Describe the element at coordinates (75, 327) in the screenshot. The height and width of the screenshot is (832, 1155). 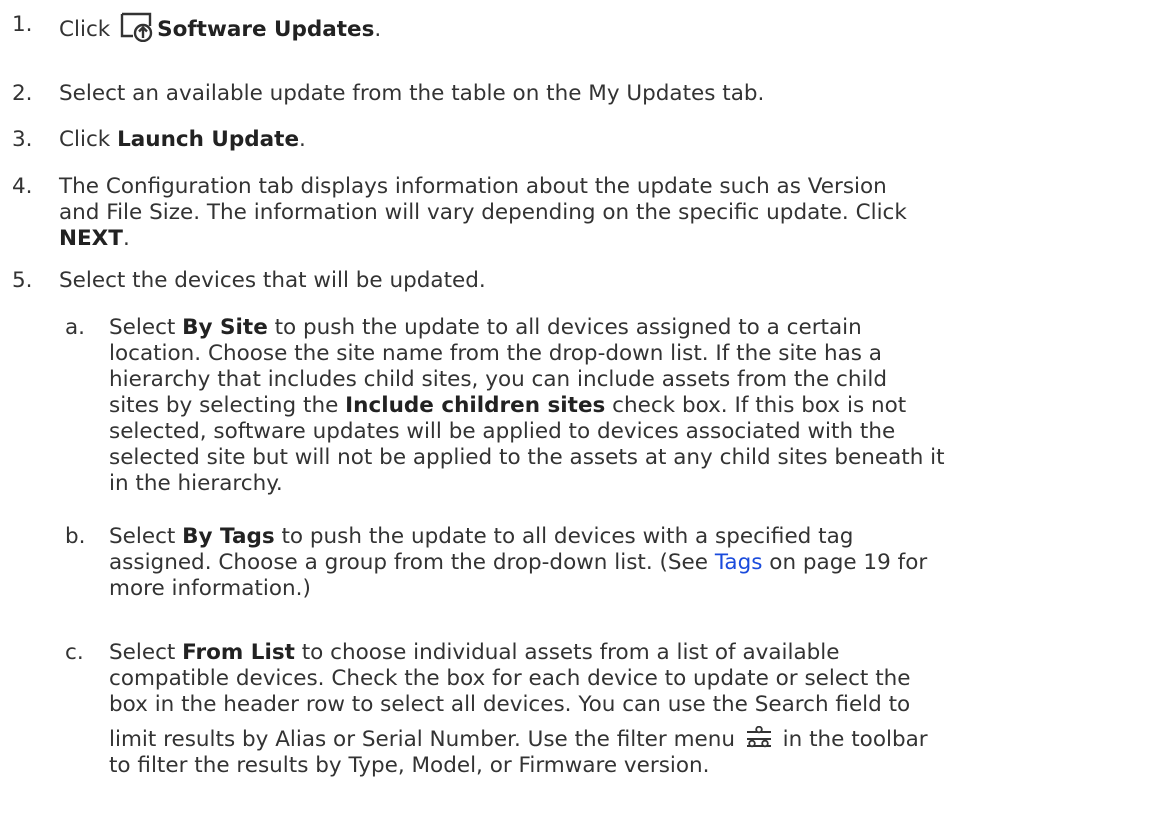
I see `substep-letter: a.` at that location.